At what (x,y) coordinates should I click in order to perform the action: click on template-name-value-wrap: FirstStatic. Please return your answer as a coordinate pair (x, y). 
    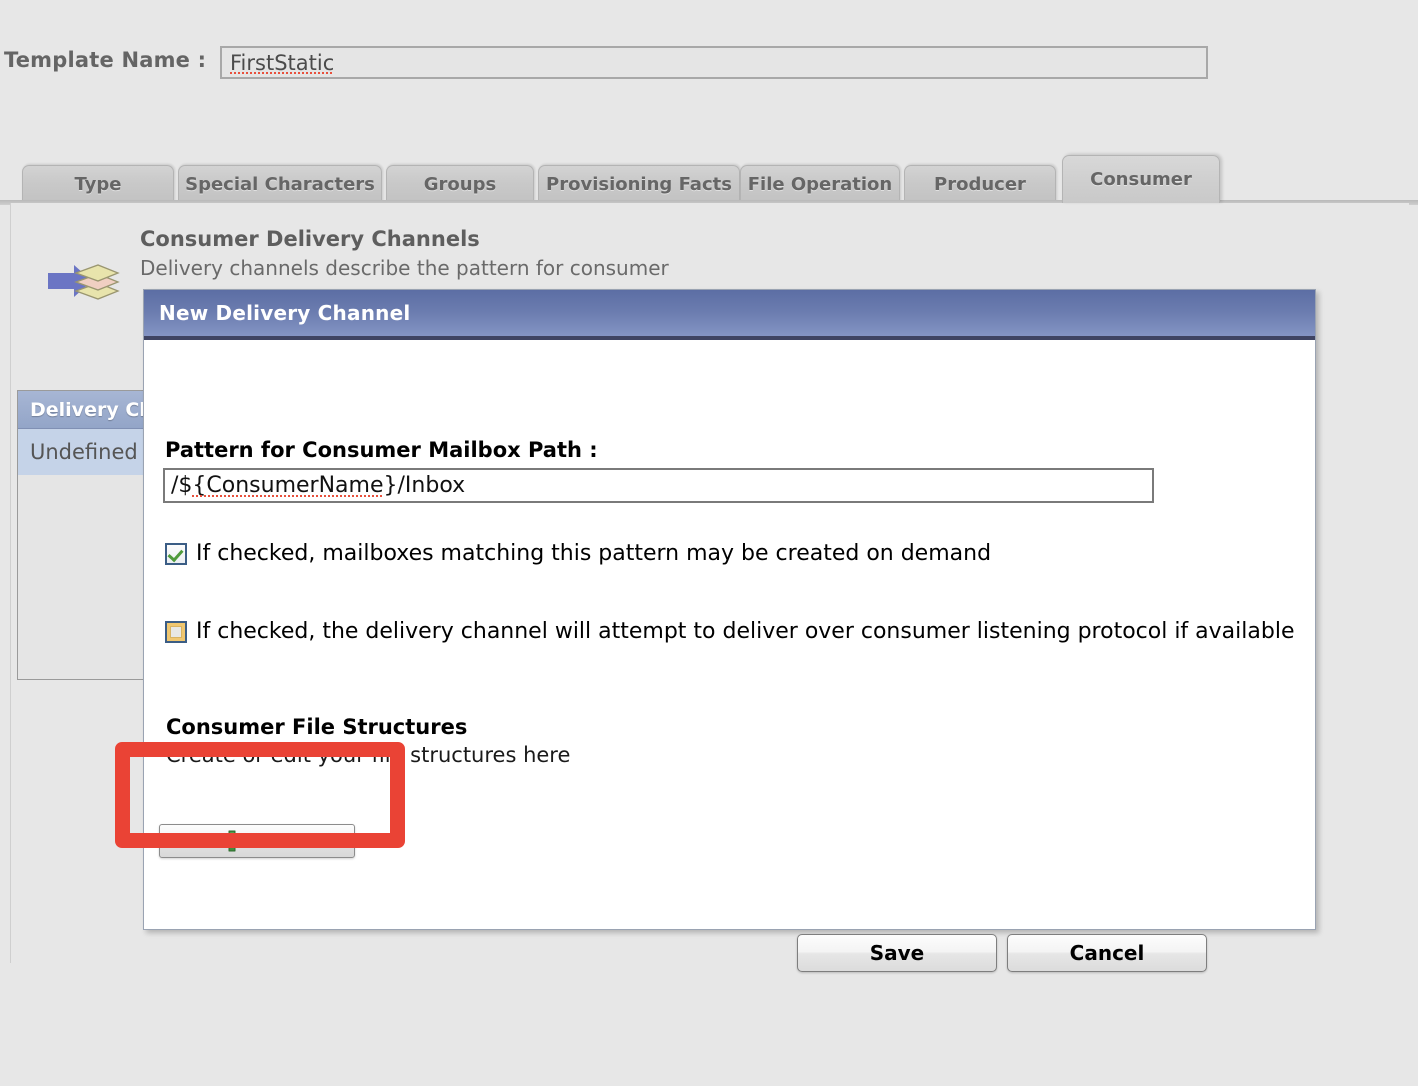
    Looking at the image, I should click on (282, 63).